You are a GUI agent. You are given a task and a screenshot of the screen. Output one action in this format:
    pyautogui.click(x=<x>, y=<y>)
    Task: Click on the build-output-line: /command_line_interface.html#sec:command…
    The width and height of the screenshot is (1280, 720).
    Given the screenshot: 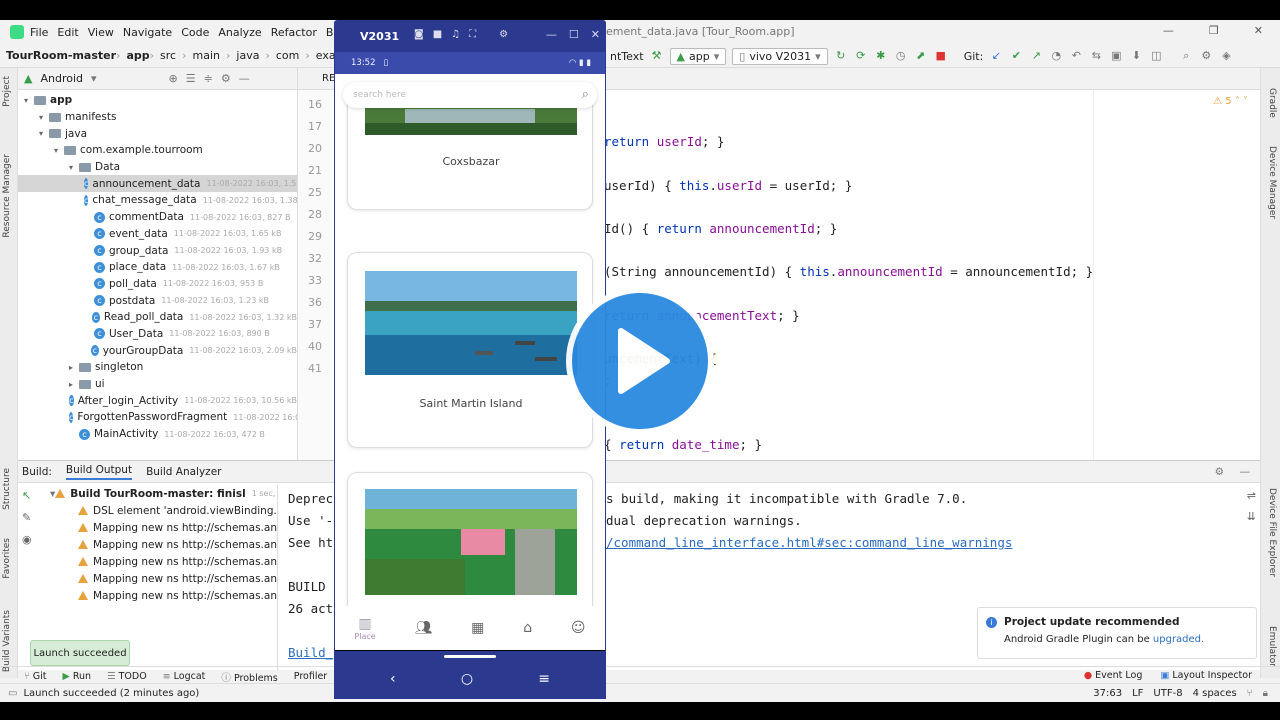 What is the action you would take?
    pyautogui.click(x=809, y=542)
    